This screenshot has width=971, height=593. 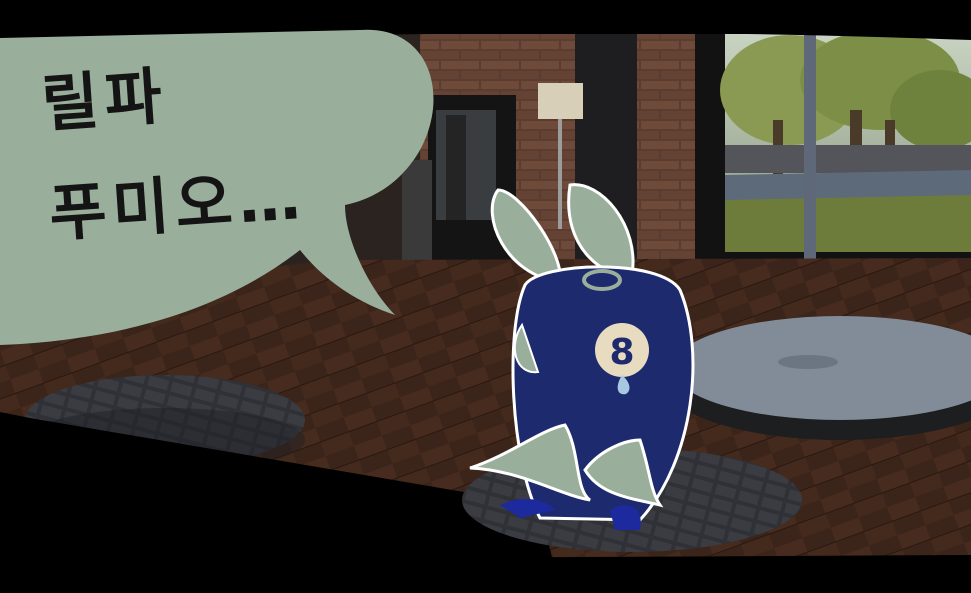 I want to click on lamp-icon, so click(x=560, y=101).